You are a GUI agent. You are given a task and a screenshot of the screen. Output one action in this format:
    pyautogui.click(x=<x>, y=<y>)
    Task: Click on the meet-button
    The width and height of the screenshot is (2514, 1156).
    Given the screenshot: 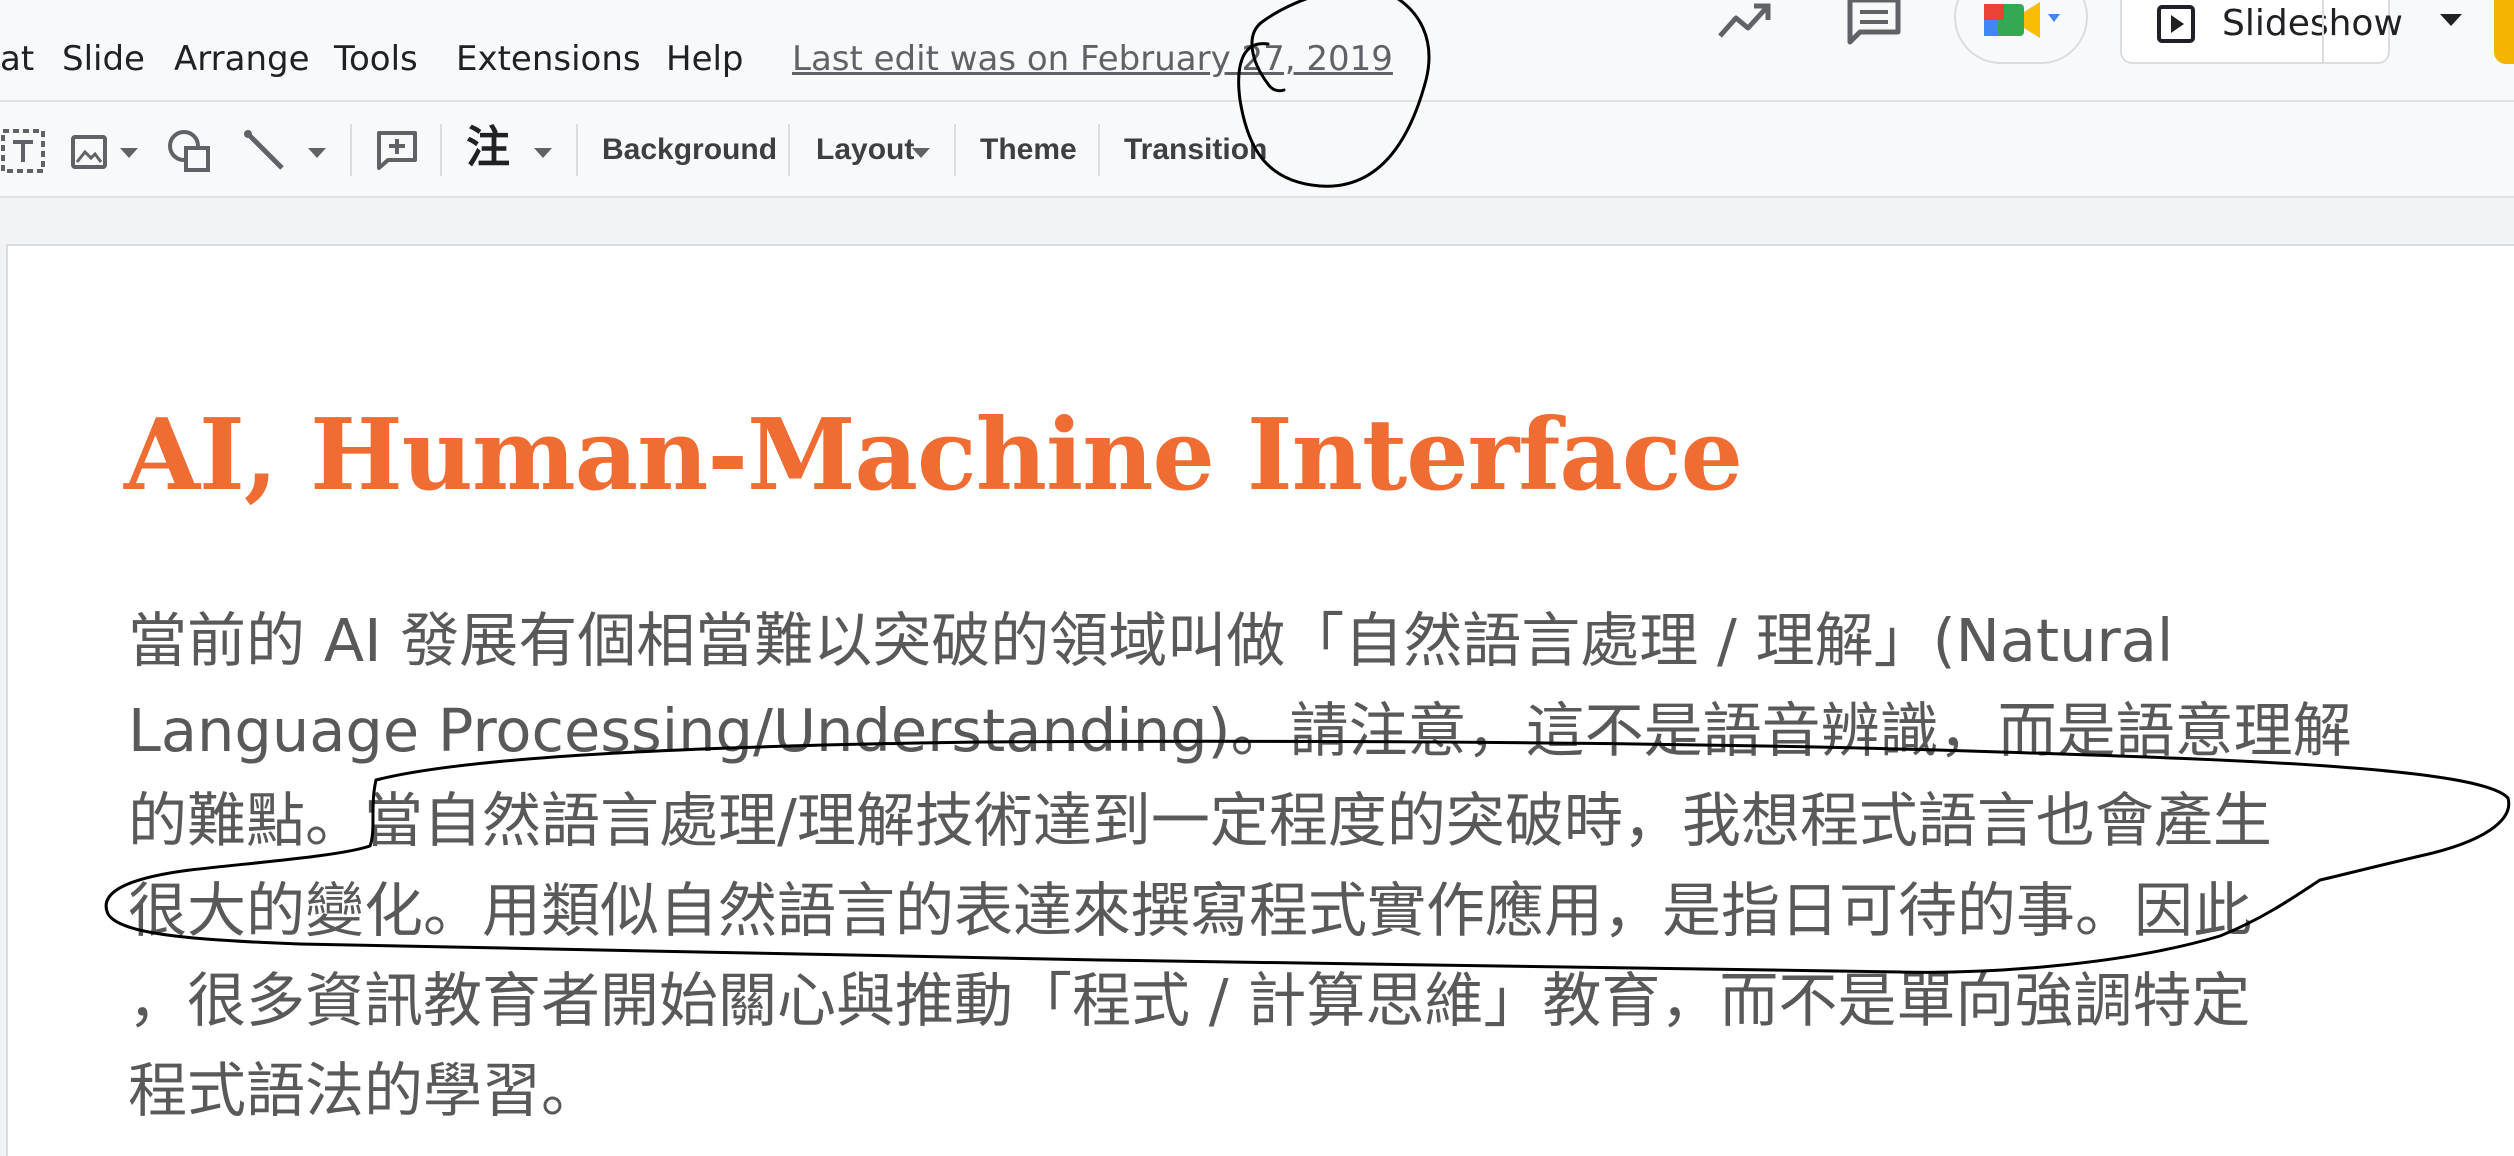 What is the action you would take?
    pyautogui.click(x=2021, y=32)
    